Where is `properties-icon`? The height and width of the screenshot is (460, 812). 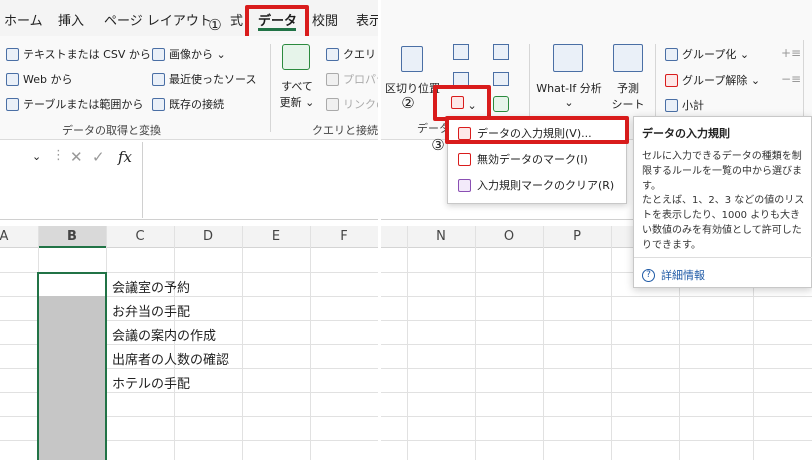 properties-icon is located at coordinates (332, 79).